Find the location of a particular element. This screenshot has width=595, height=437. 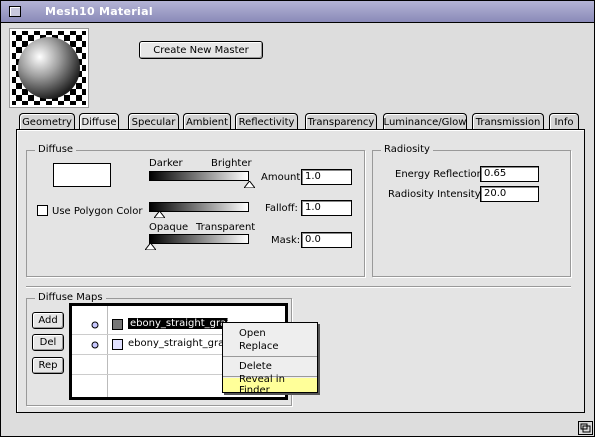

mask-slider-thumb is located at coordinates (150, 246).